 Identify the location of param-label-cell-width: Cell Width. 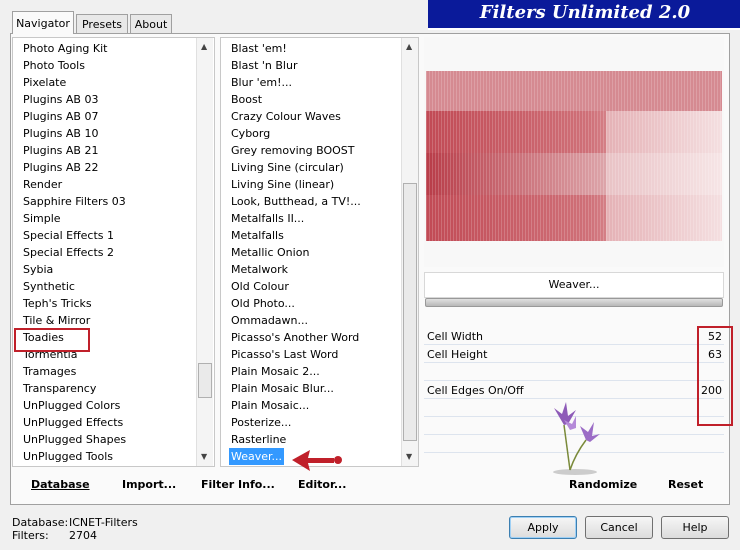
(455, 336).